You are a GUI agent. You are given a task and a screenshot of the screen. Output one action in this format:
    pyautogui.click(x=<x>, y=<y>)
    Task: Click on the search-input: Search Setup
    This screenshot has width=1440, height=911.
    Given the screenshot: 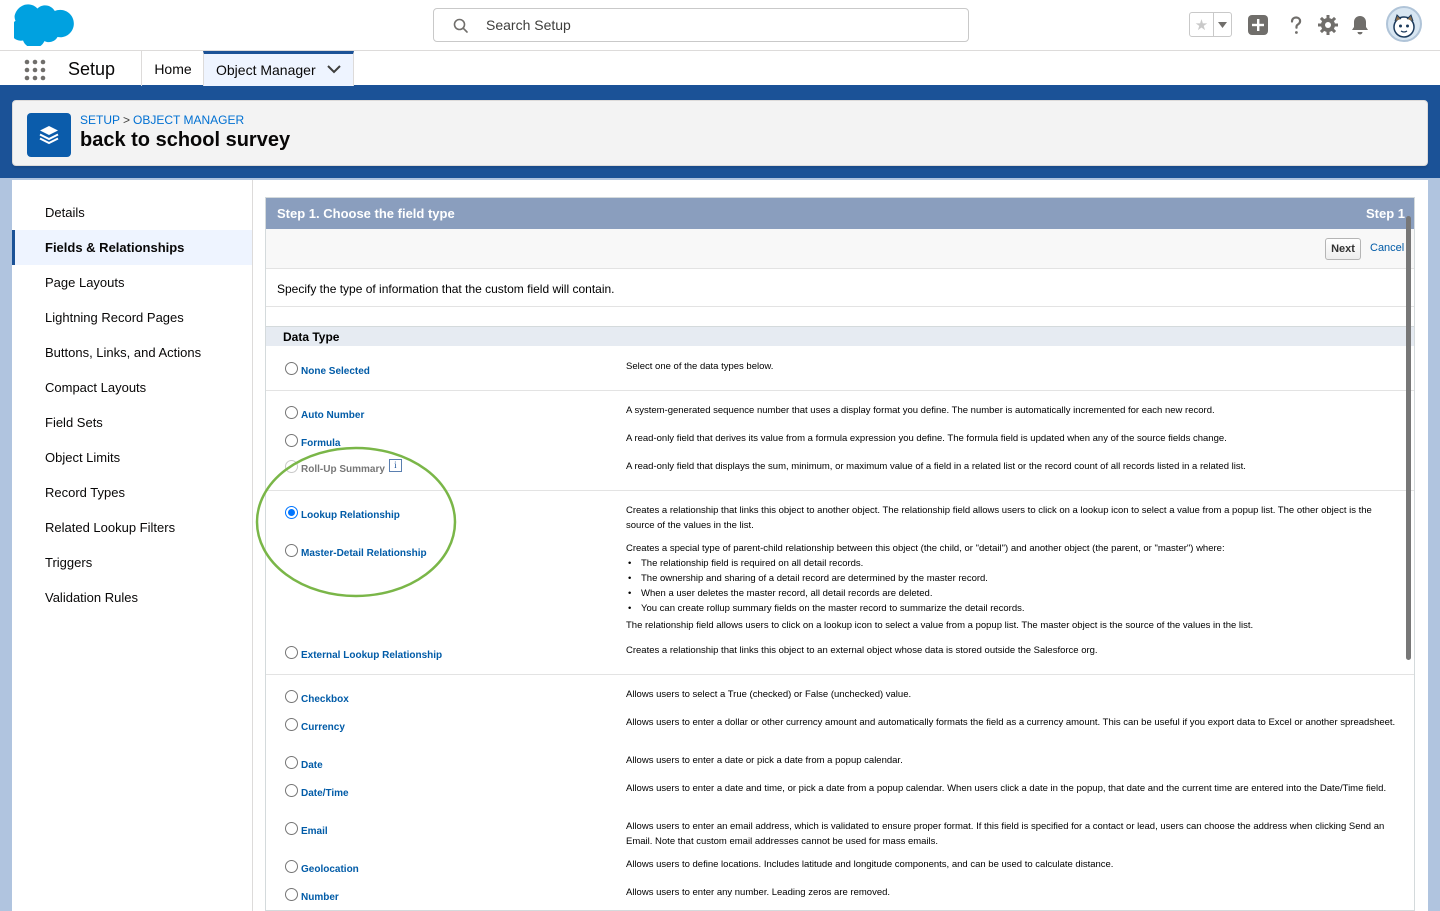 What is the action you would take?
    pyautogui.click(x=528, y=25)
    